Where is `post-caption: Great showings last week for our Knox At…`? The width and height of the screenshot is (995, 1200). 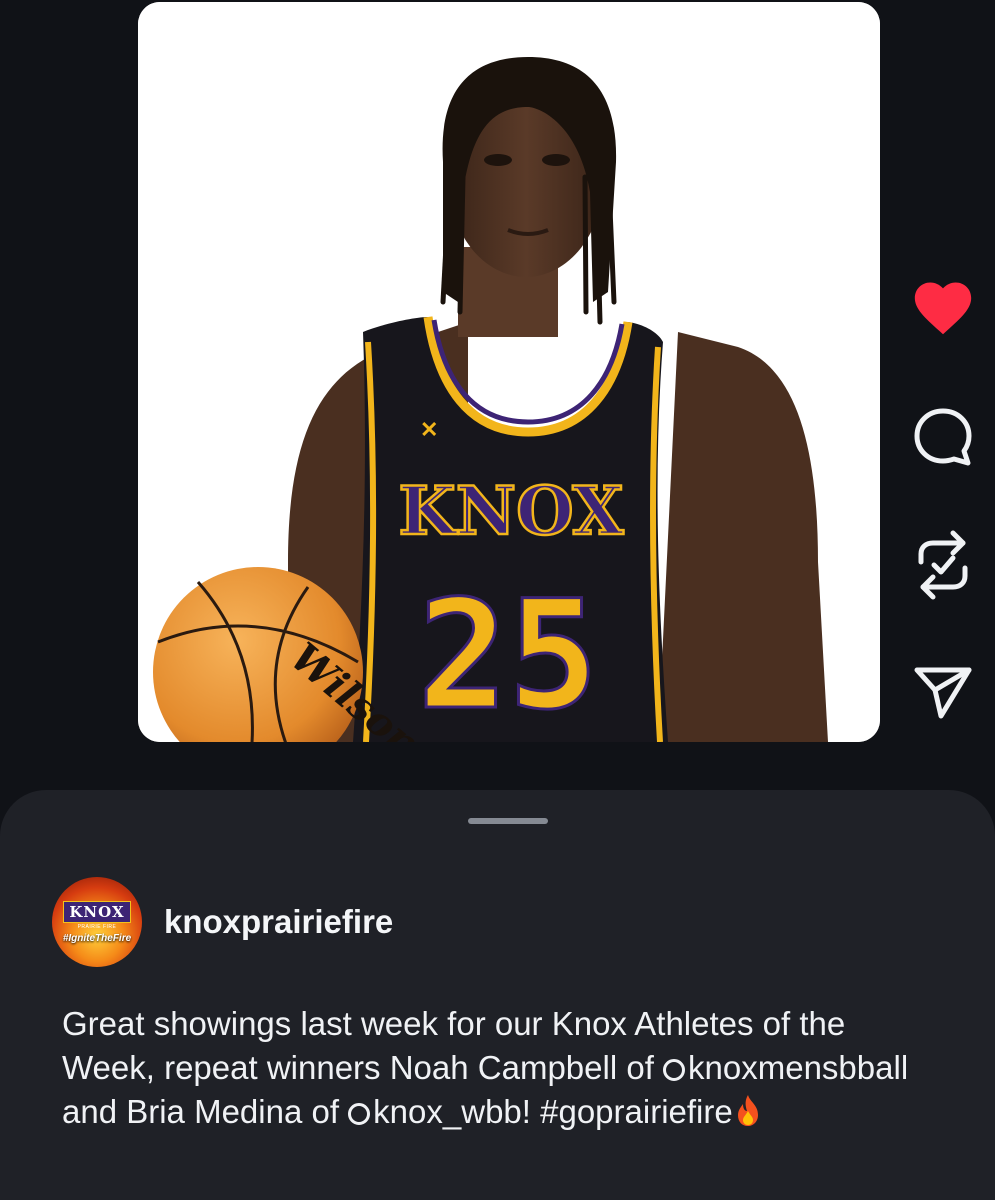 post-caption: Great showings last week for our Knox At… is located at coordinates (502, 1070).